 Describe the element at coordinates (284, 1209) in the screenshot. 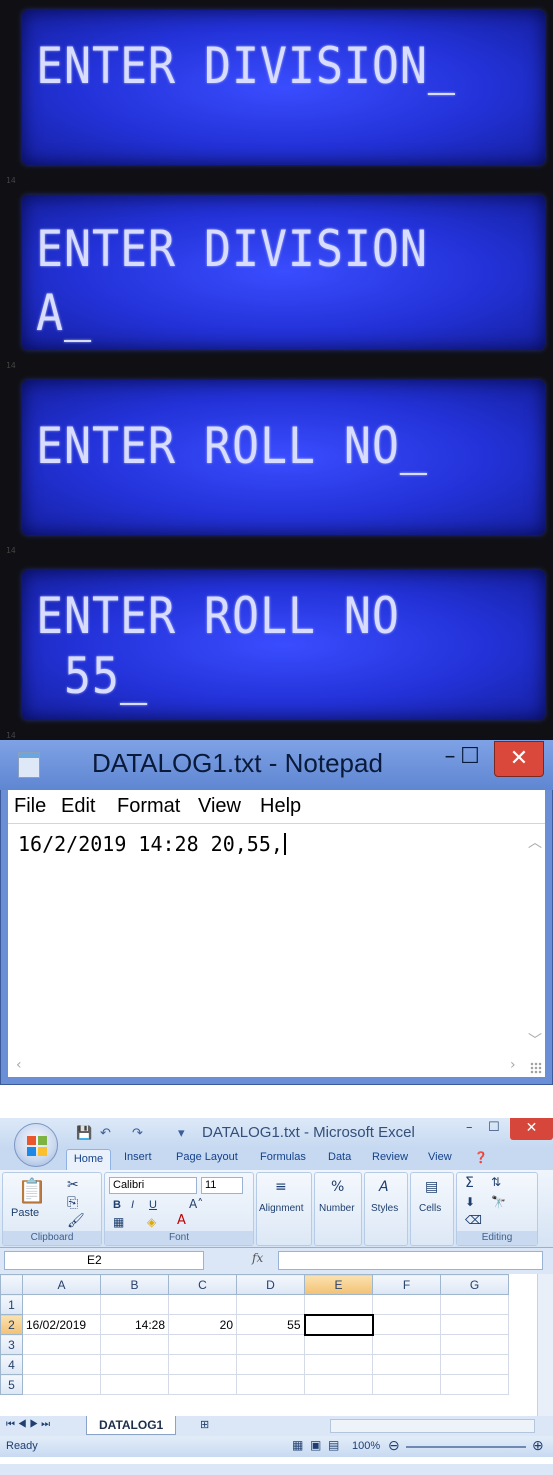

I see `alignment-group: ≡ Alignment` at that location.